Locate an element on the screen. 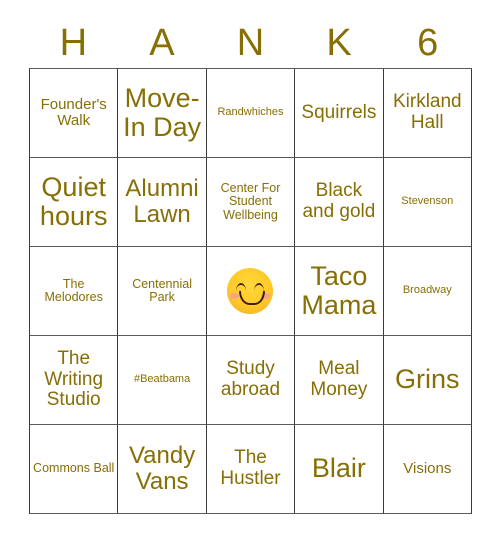  header-letter-3: K is located at coordinates (339, 43).